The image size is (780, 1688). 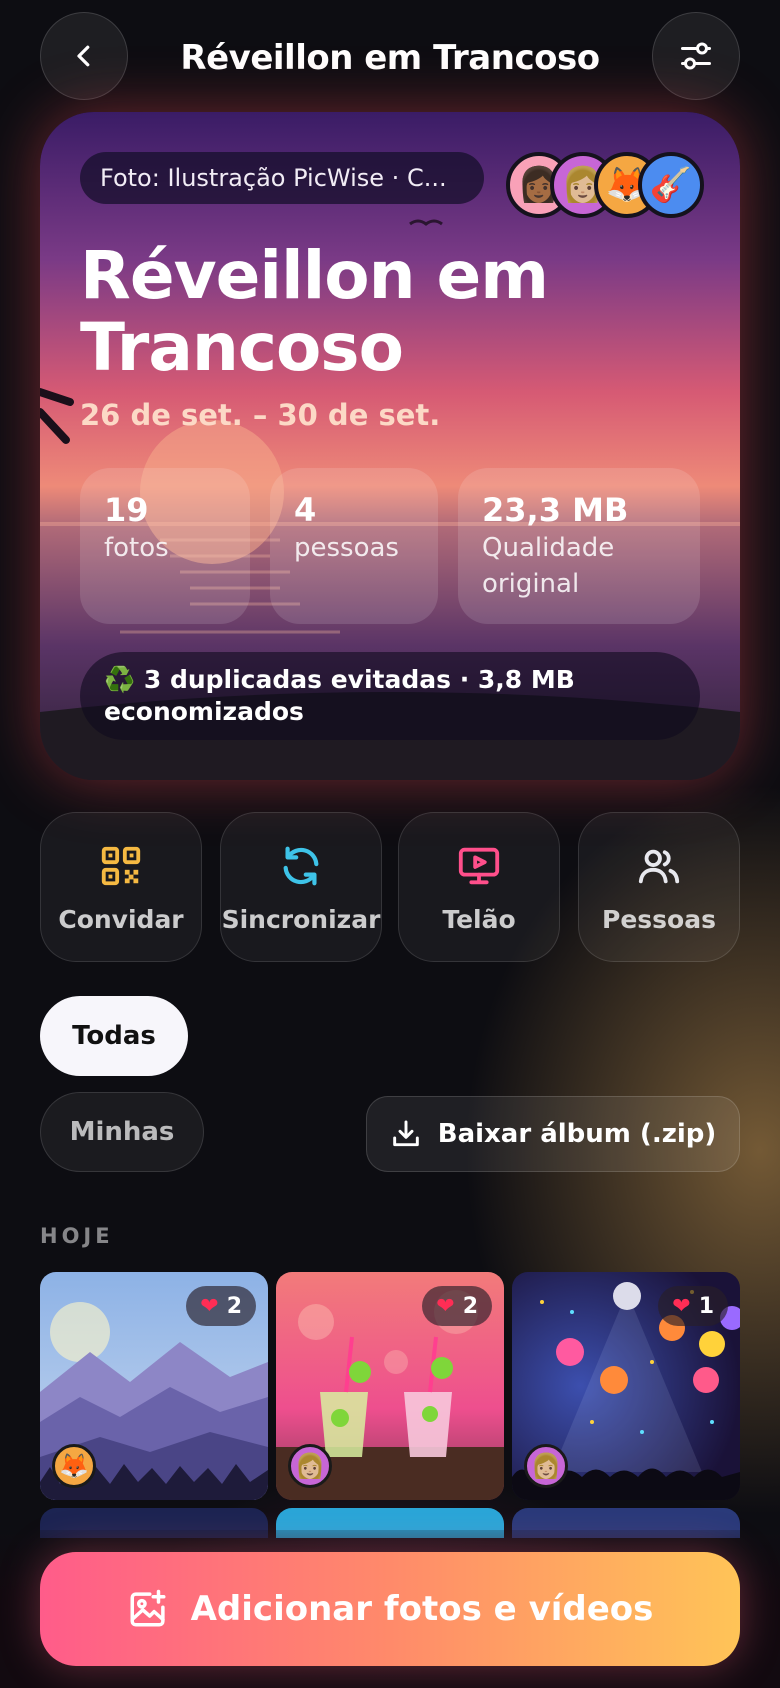 I want to click on download-icon, so click(x=405, y=1133).